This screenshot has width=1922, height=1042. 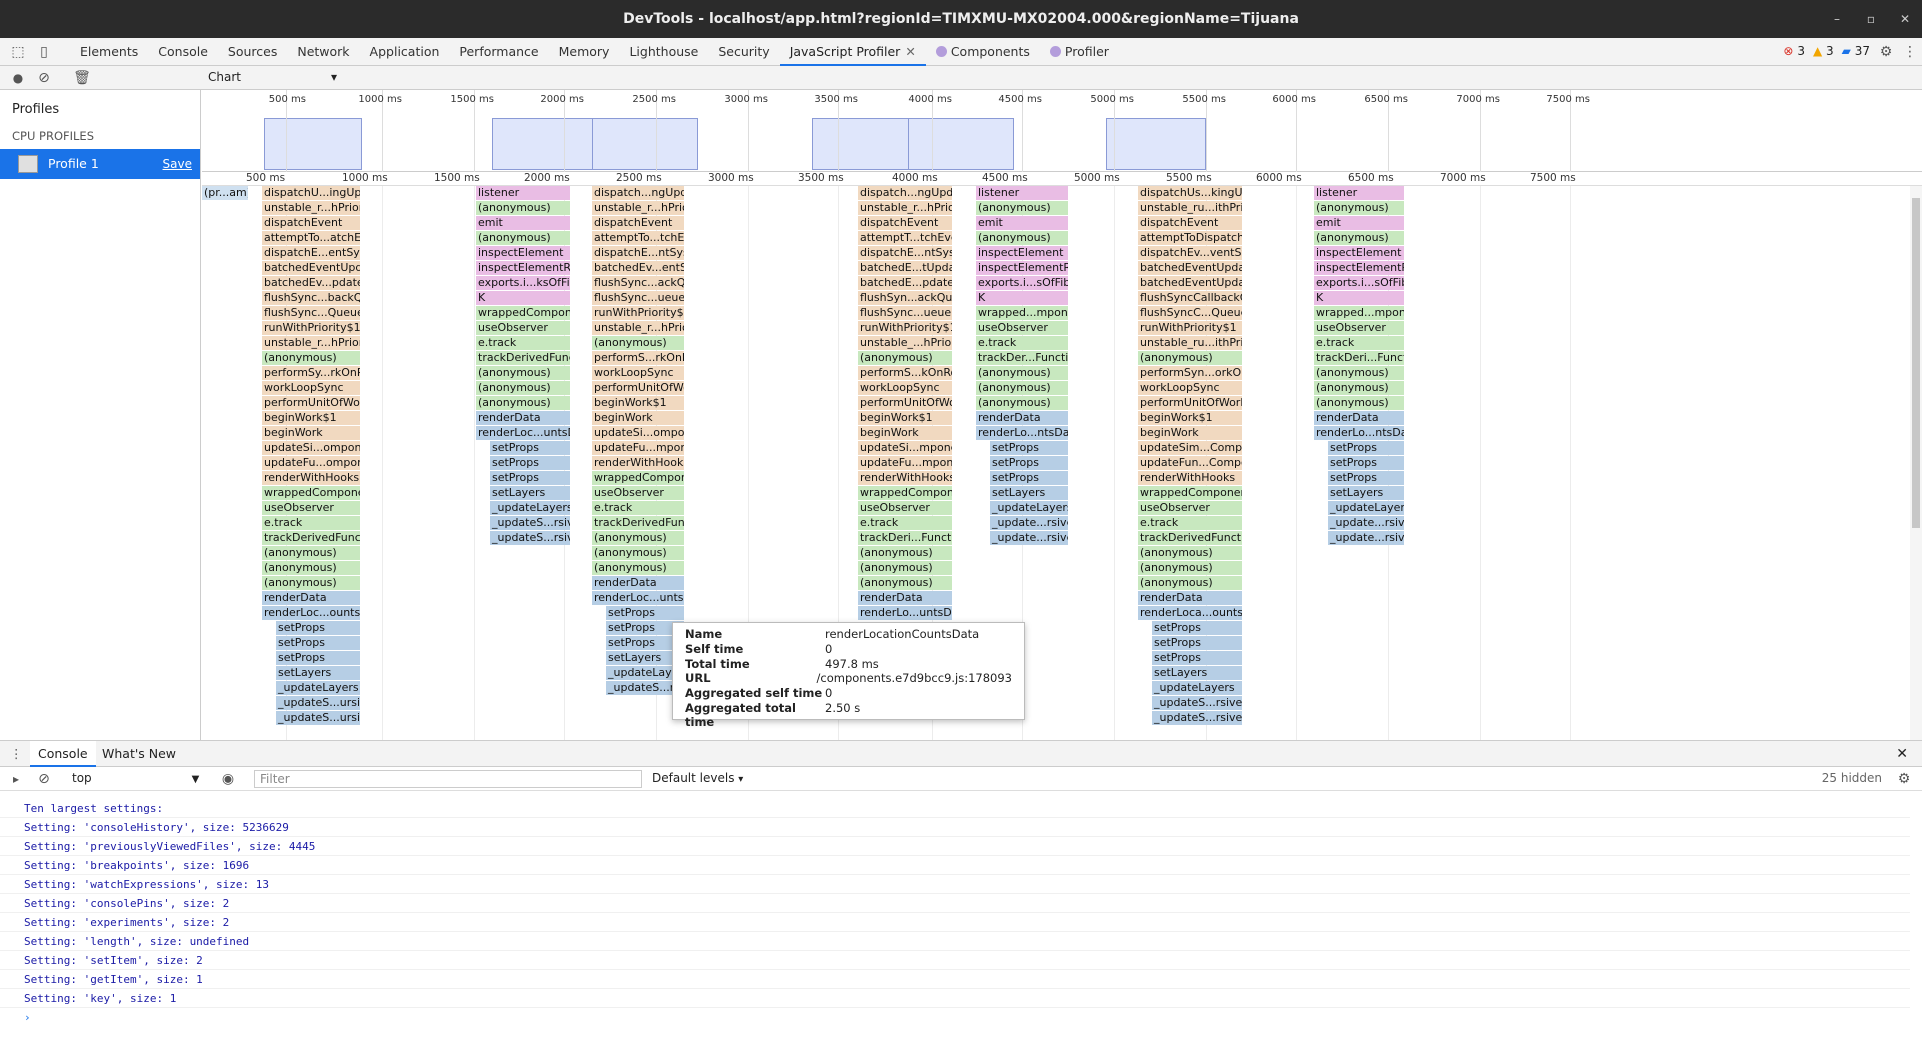 I want to click on flame-frame: setLayers, so click(x=530, y=493).